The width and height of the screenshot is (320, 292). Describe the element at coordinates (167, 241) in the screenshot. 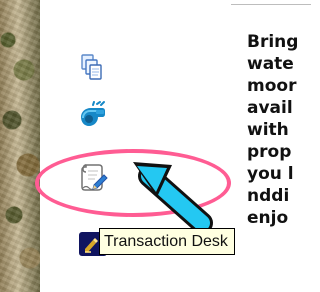

I see `tooltip: Transaction Desk` at that location.